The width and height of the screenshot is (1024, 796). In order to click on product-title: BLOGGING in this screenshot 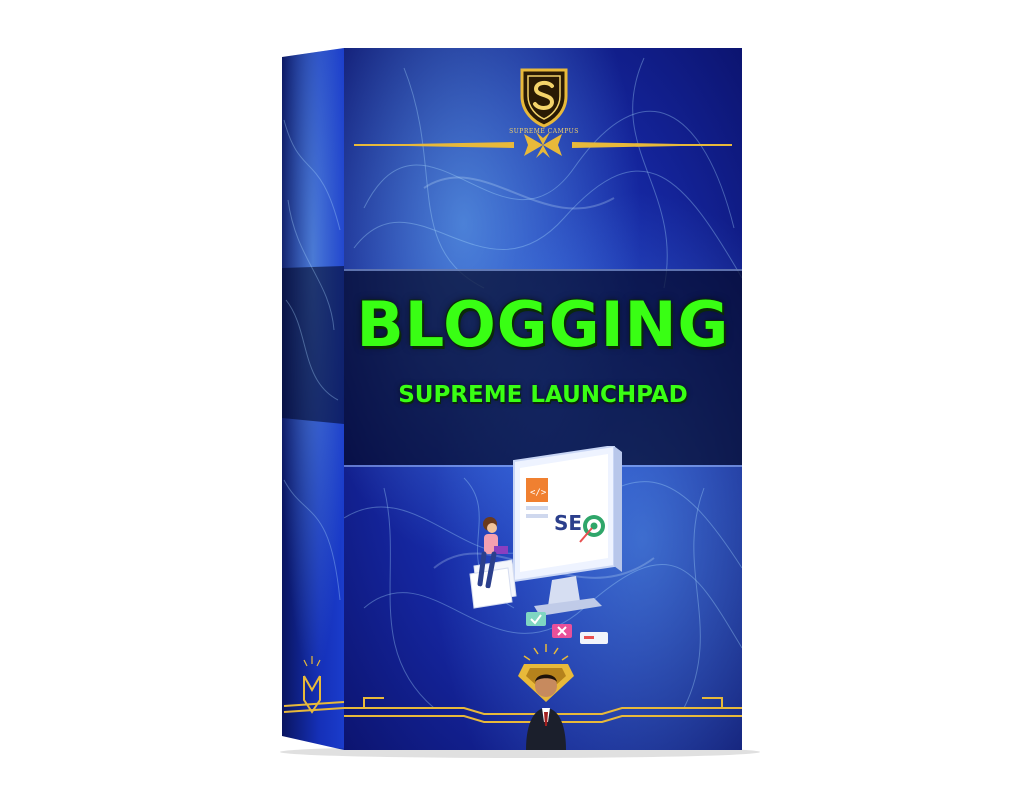, I will do `click(543, 324)`.